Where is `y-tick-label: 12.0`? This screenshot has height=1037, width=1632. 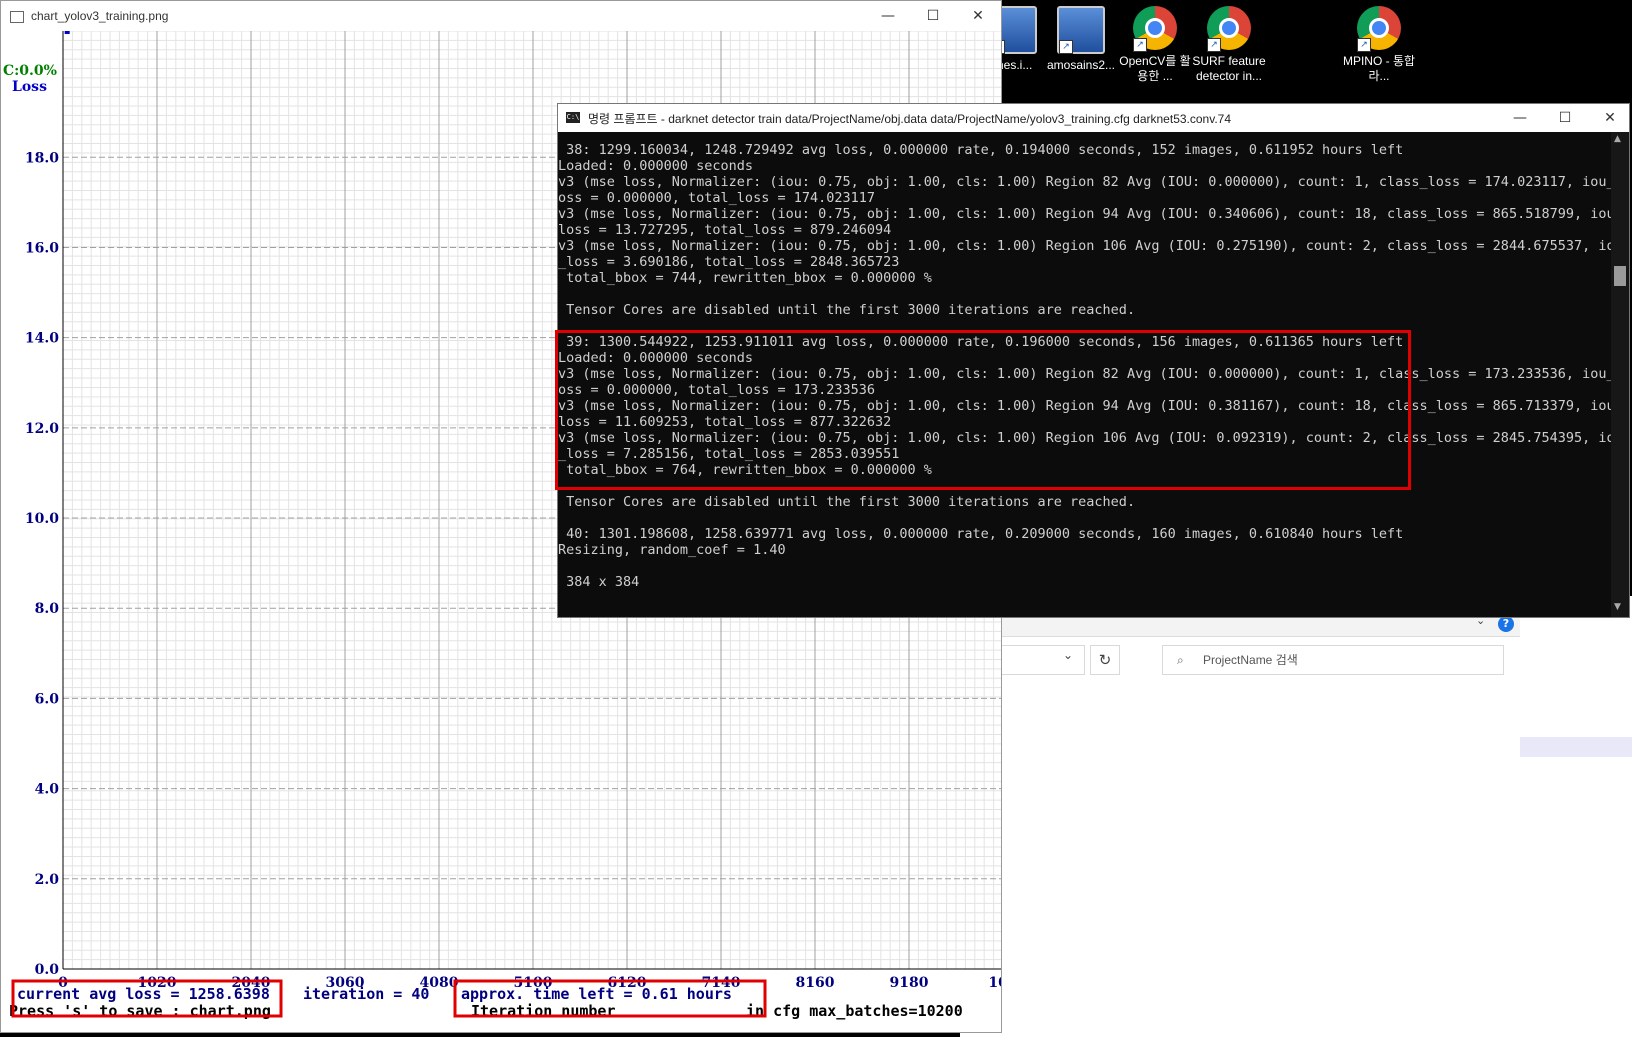 y-tick-label: 12.0 is located at coordinates (42, 429).